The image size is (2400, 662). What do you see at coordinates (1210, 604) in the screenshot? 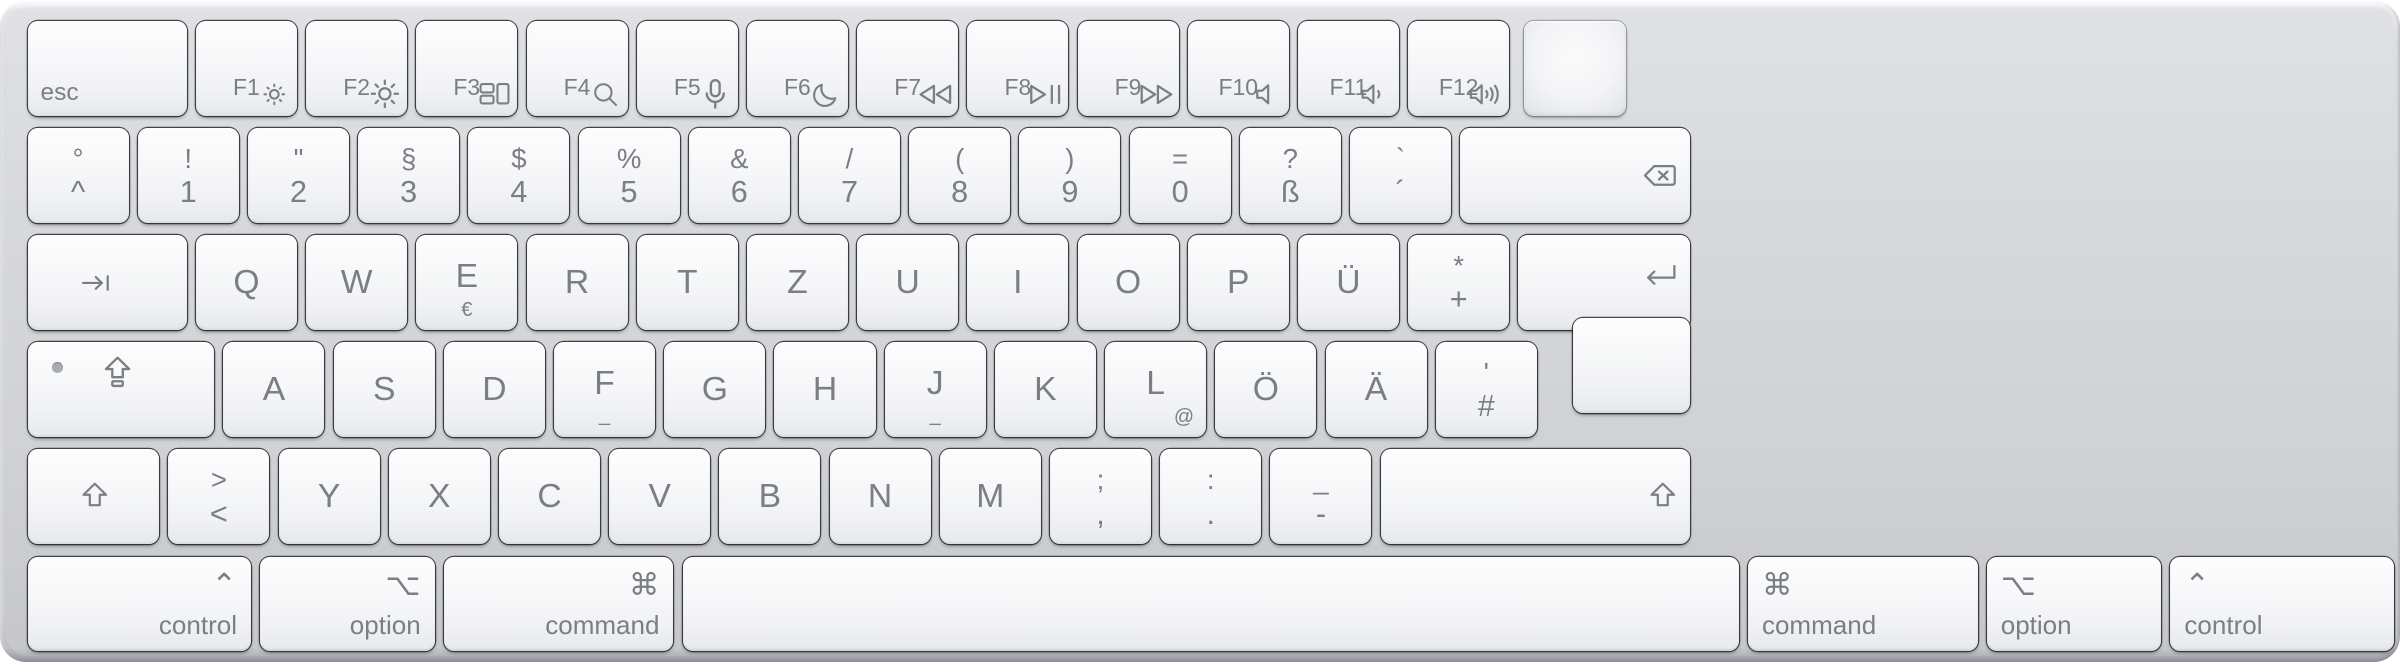
I see `key-space` at bounding box center [1210, 604].